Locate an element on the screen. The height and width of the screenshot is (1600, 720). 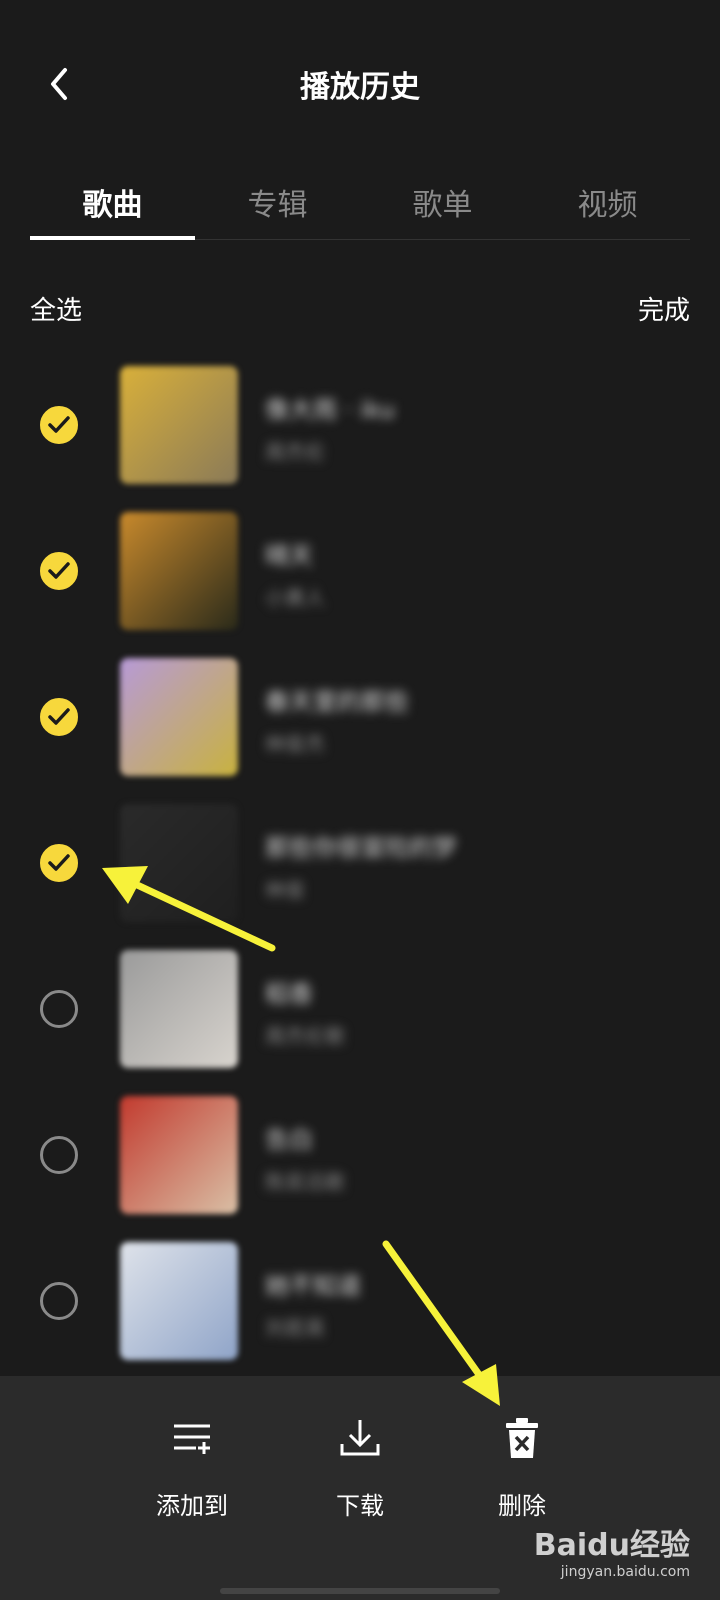
page-title: 播放历史 is located at coordinates (360, 87).